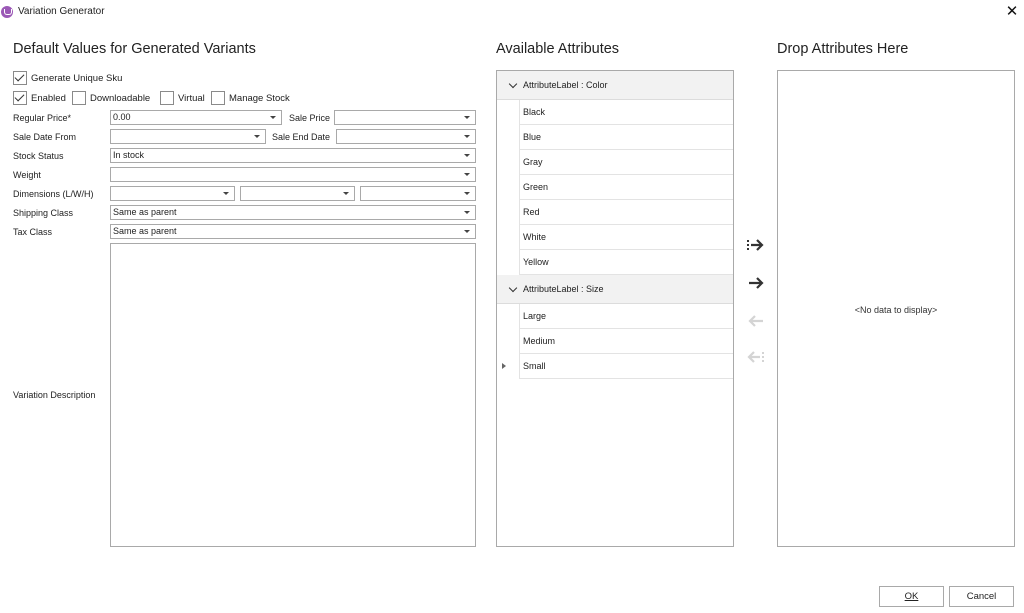  Describe the element at coordinates (535, 316) in the screenshot. I see `list-item-label: Large` at that location.